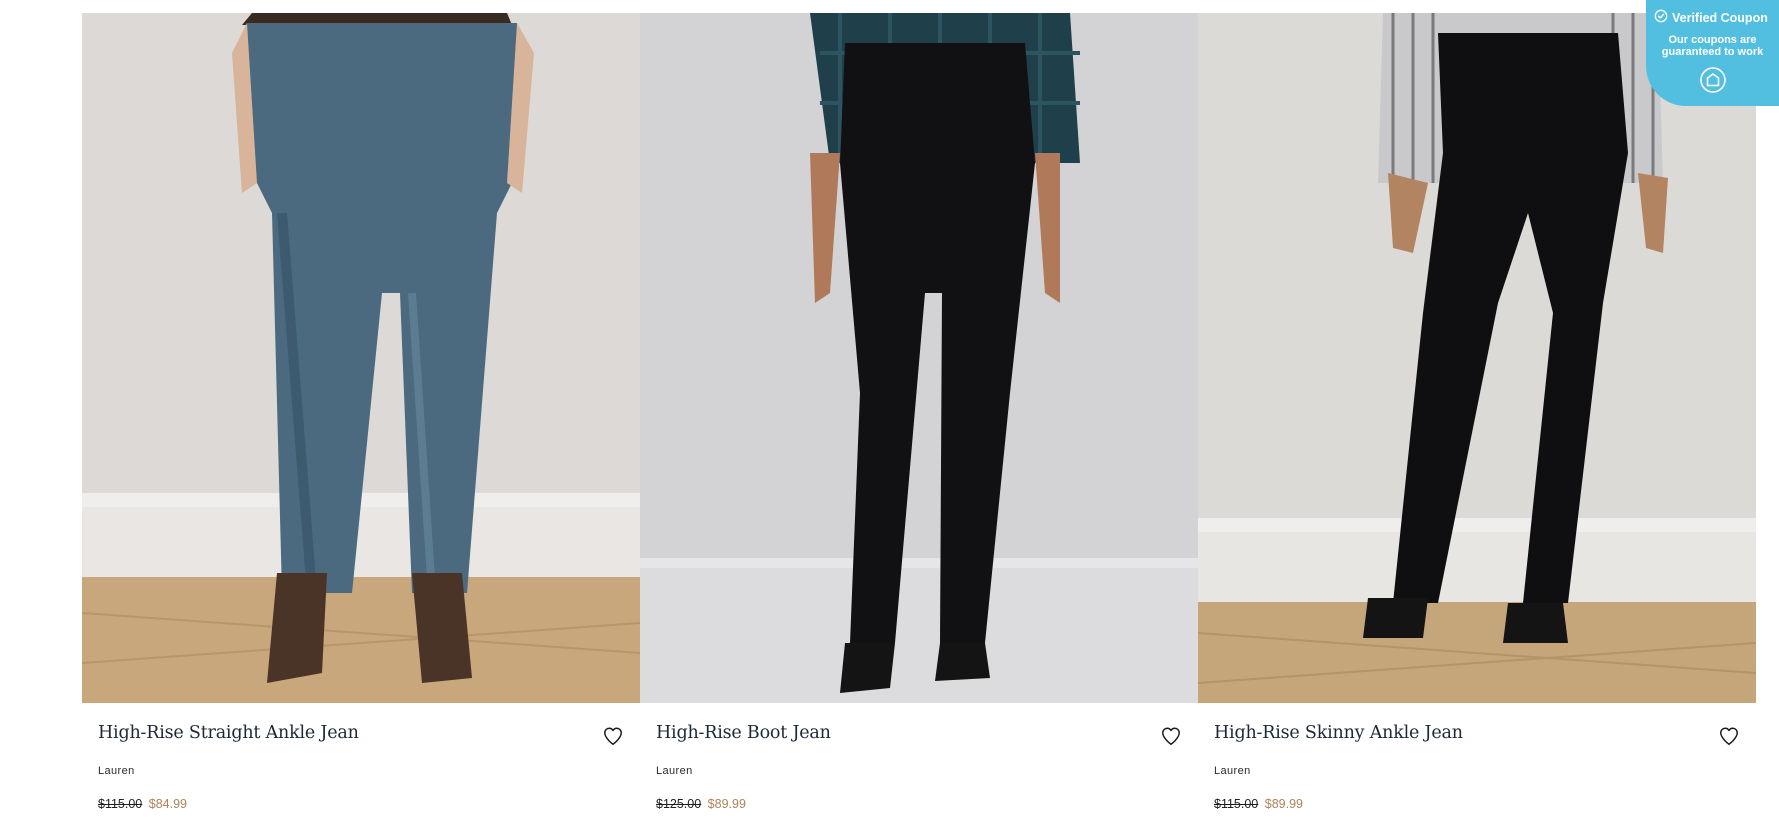  What do you see at coordinates (1712, 46) in the screenshot?
I see `coupon-subtext: Our coupons are guaranteed to work` at bounding box center [1712, 46].